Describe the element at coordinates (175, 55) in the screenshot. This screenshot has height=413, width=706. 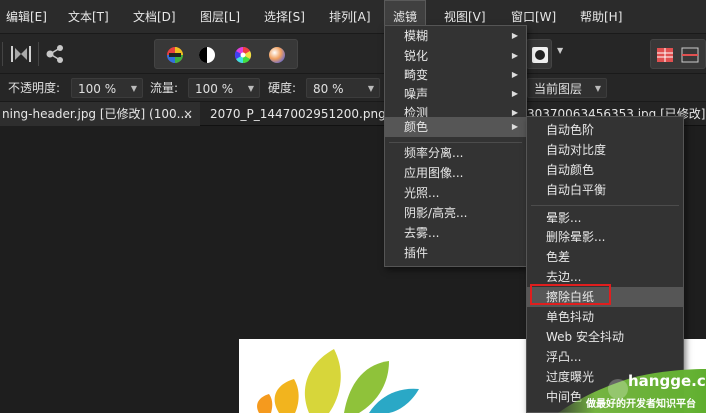
I see `color-wheel-icon` at that location.